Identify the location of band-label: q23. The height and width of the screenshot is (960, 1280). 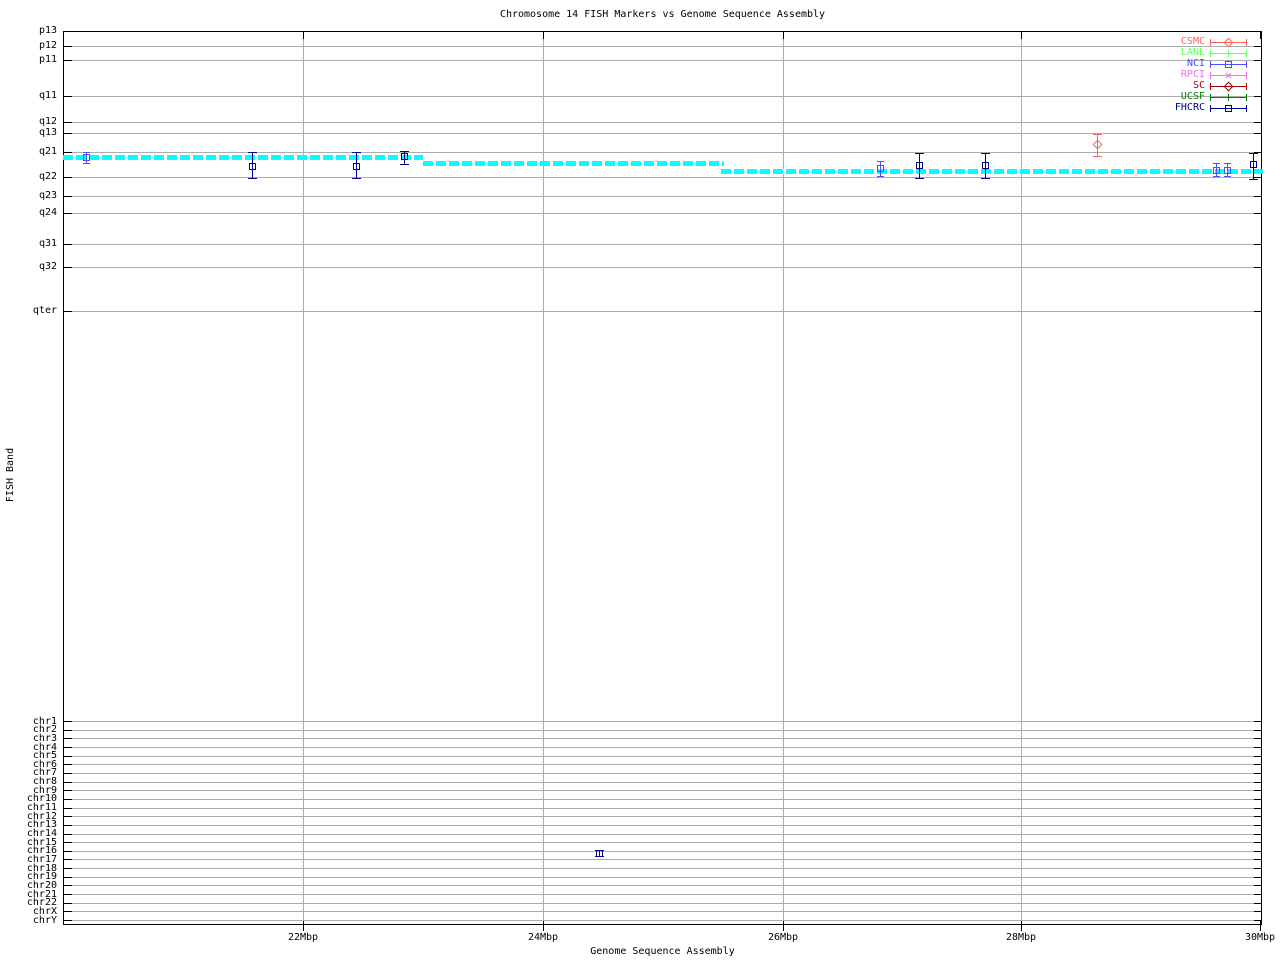
(47, 195).